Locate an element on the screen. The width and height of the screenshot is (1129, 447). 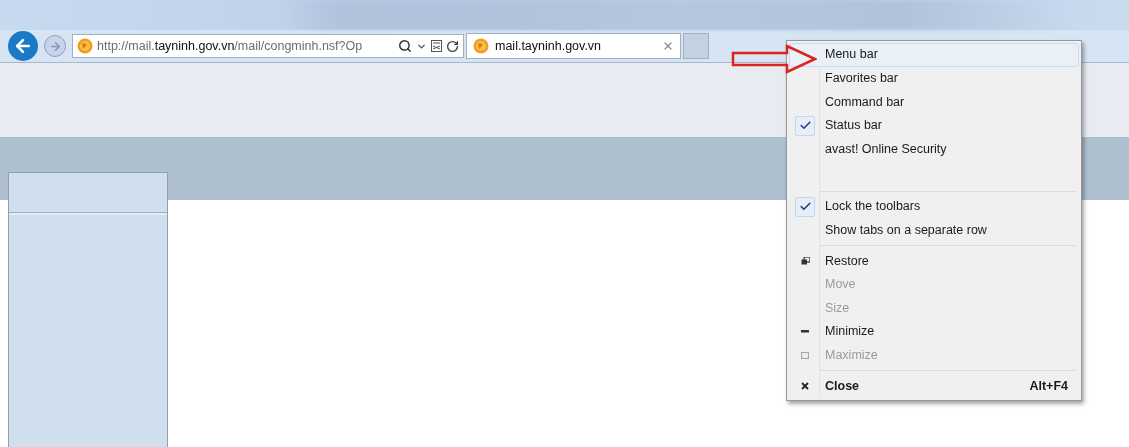
close-tab-icon is located at coordinates (668, 46).